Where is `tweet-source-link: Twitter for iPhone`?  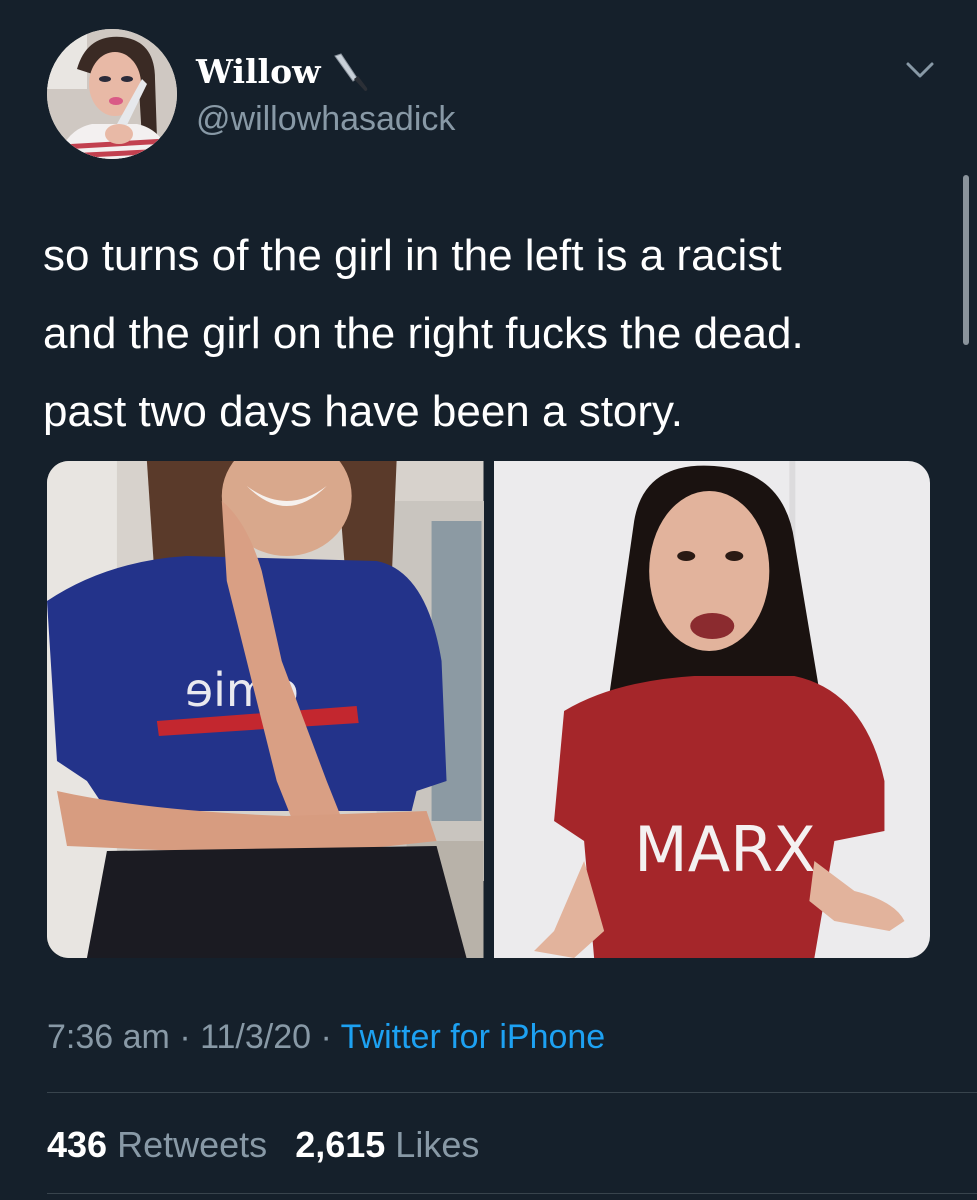 tweet-source-link: Twitter for iPhone is located at coordinates (473, 1037).